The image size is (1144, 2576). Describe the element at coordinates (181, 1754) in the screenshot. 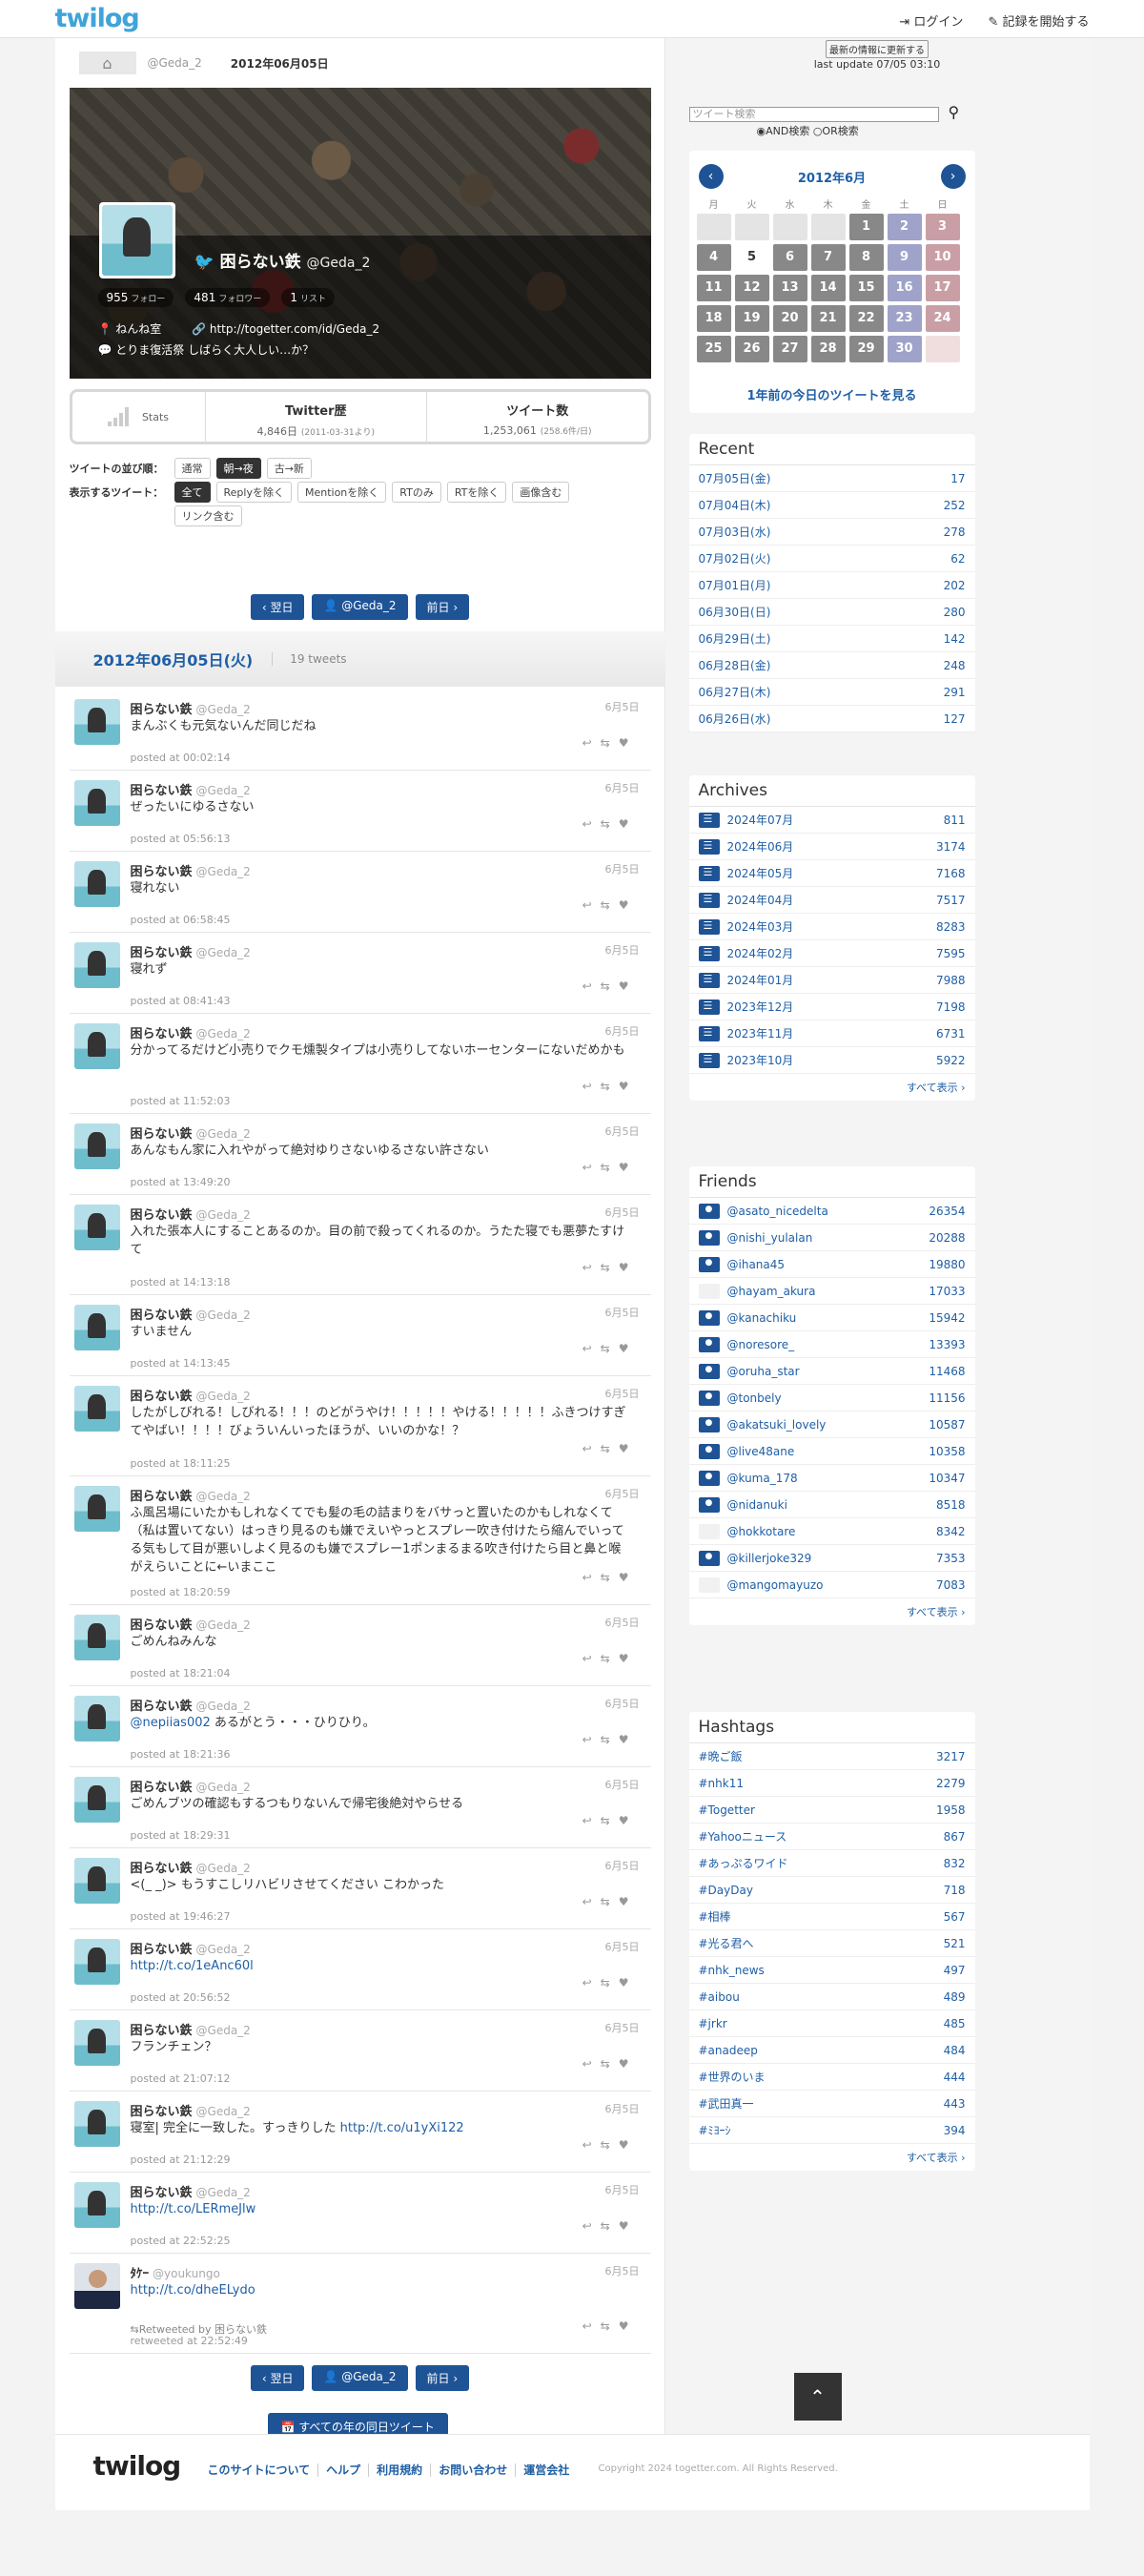

I see `tweet-time: posted at 18:21:36` at that location.